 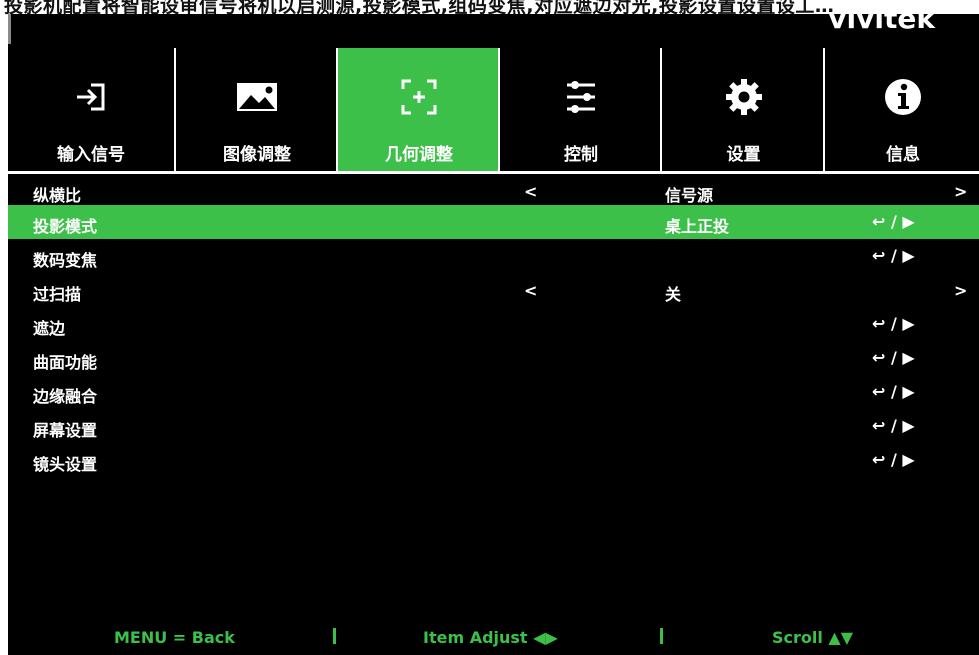 I want to click on tab-input-signal: 输入信号, so click(x=91, y=109).